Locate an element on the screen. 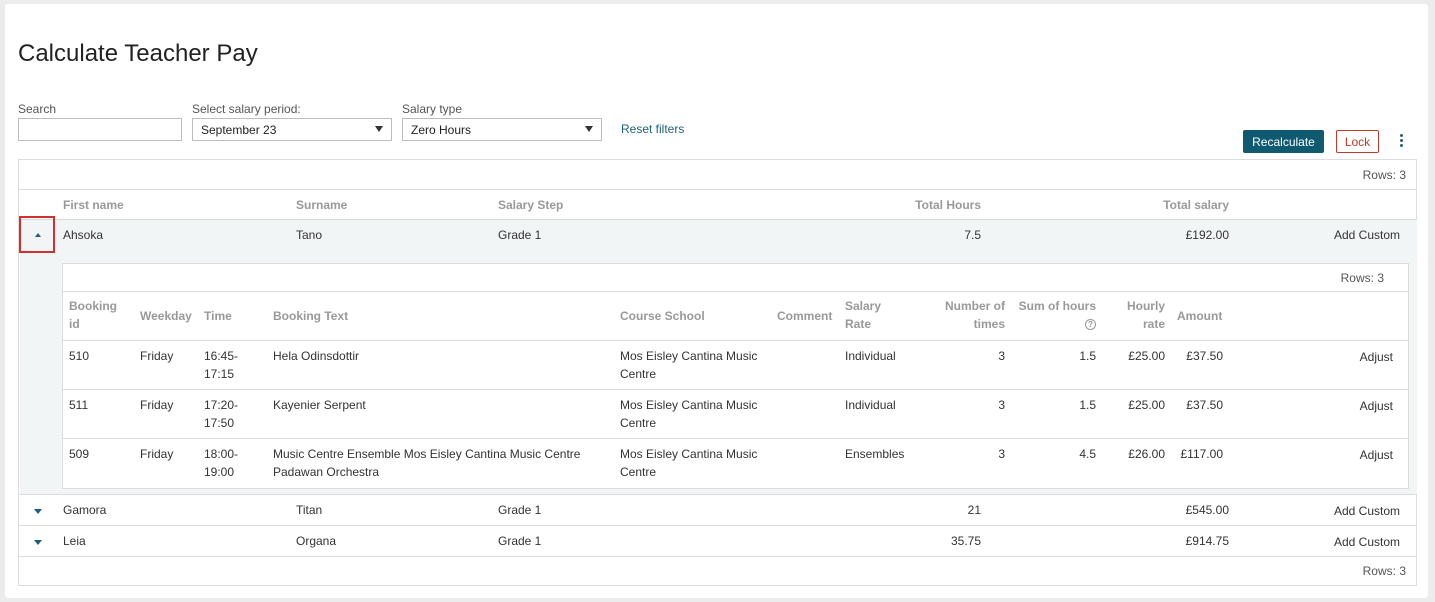  header-hourly-rate: Hourly rate is located at coordinates (1145, 315).